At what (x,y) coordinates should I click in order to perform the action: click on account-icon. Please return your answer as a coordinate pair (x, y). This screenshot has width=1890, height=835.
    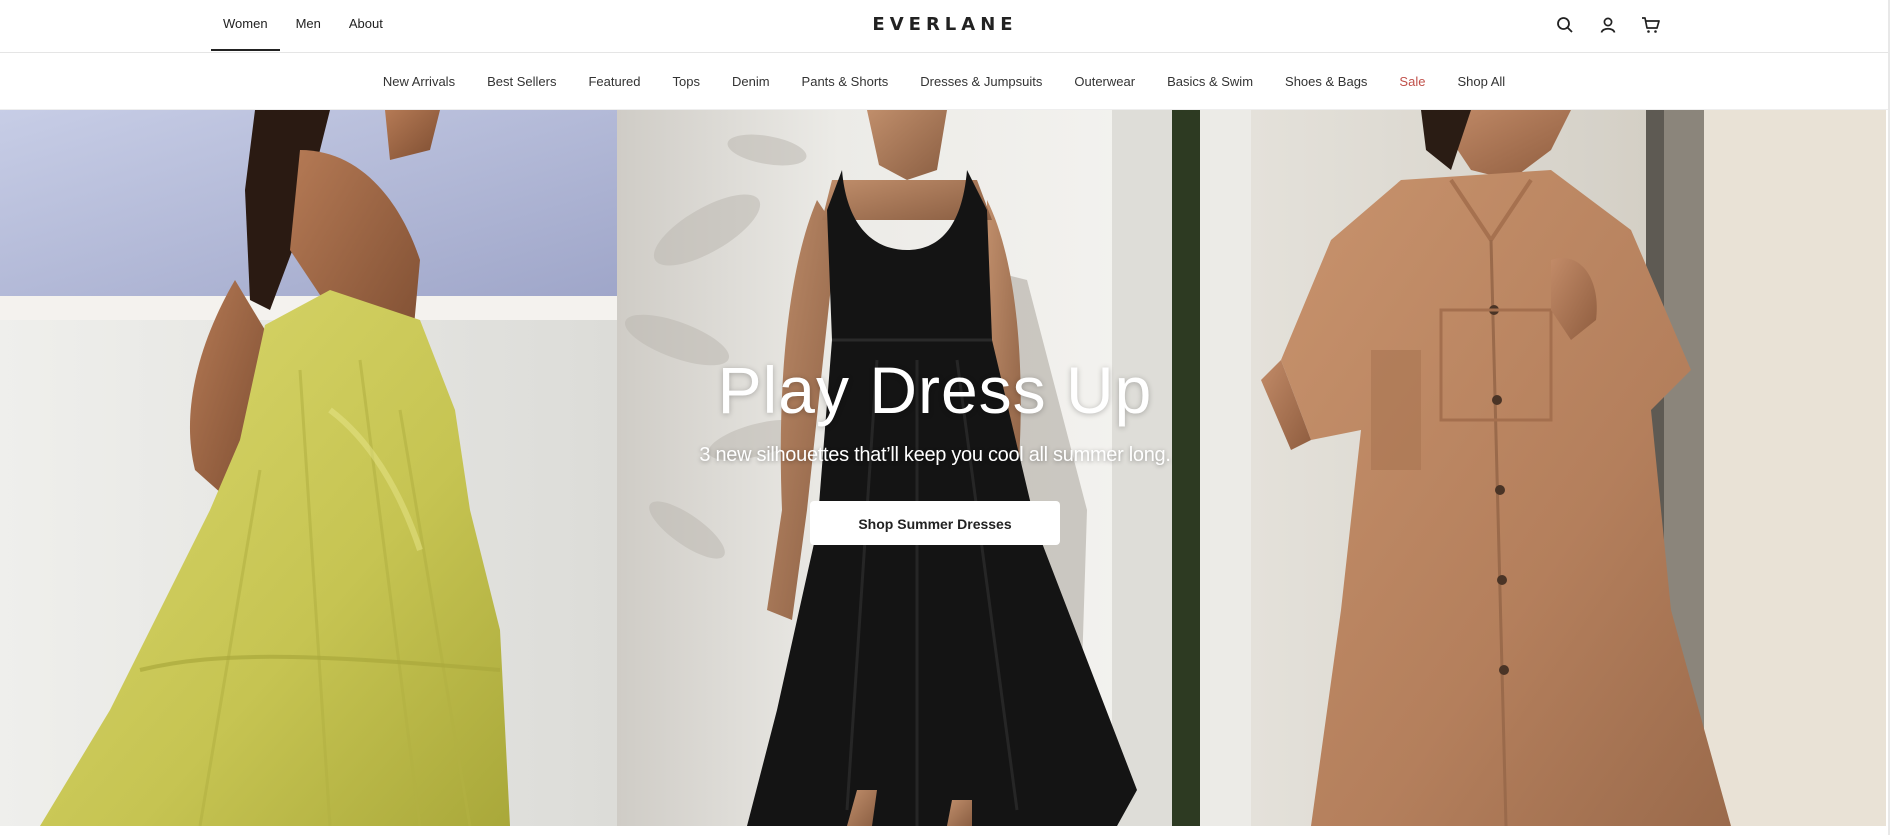
    Looking at the image, I should click on (1608, 25).